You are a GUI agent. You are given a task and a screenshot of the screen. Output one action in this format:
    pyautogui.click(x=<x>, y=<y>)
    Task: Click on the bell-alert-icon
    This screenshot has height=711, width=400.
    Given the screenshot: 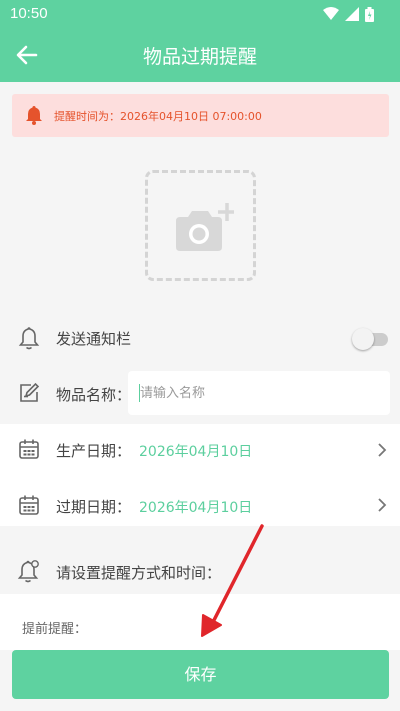 What is the action you would take?
    pyautogui.click(x=34, y=115)
    